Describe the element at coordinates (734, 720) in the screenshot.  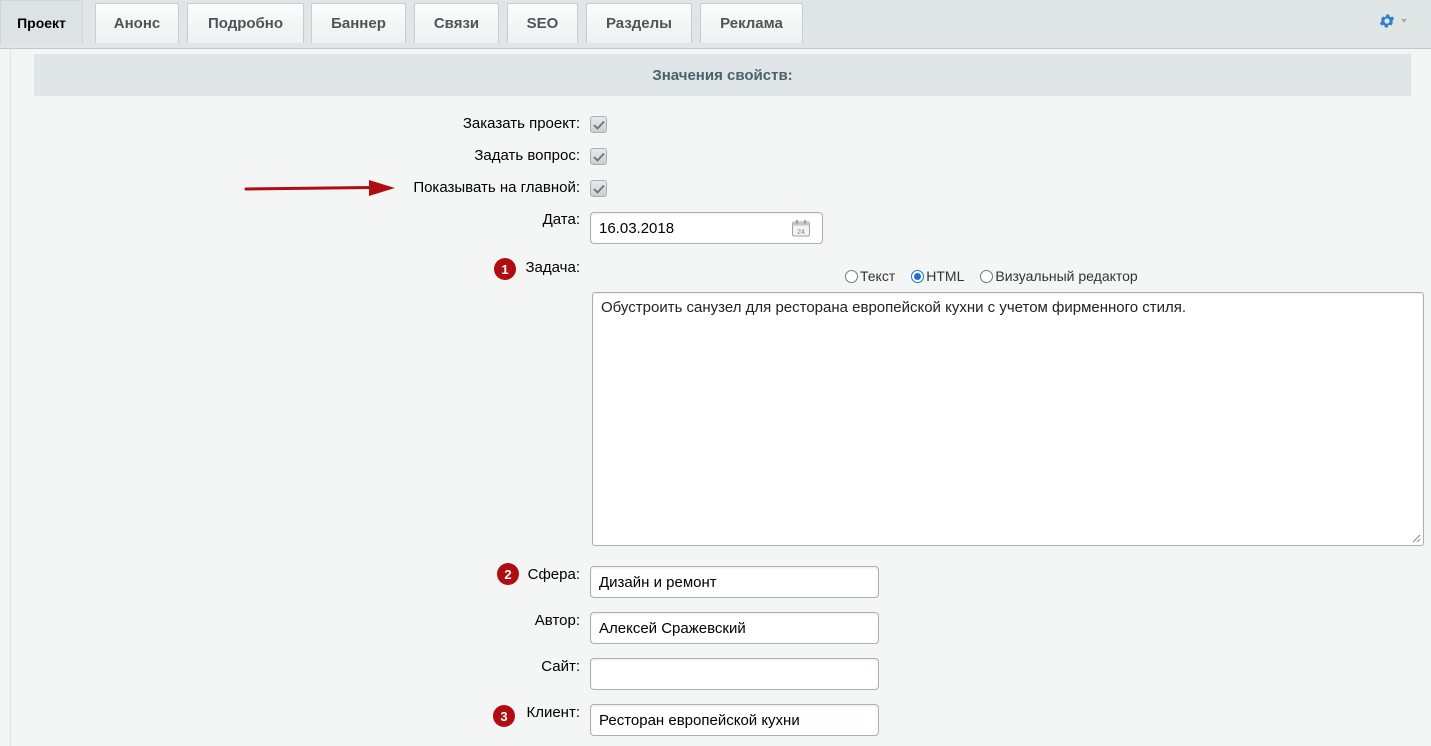
I see `client-input` at that location.